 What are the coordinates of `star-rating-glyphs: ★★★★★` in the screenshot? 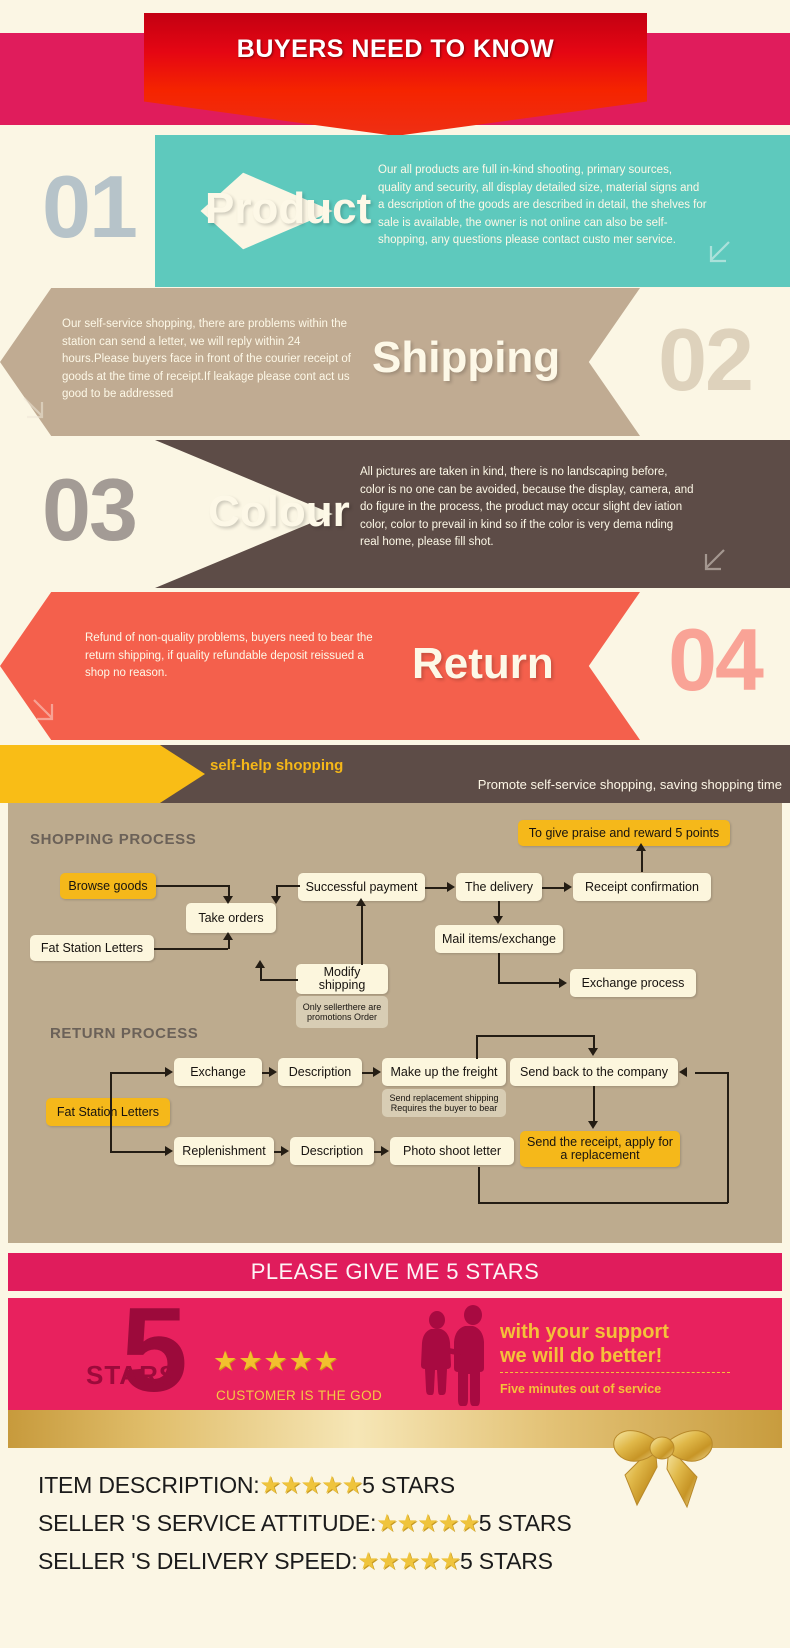 It's located at (276, 1361).